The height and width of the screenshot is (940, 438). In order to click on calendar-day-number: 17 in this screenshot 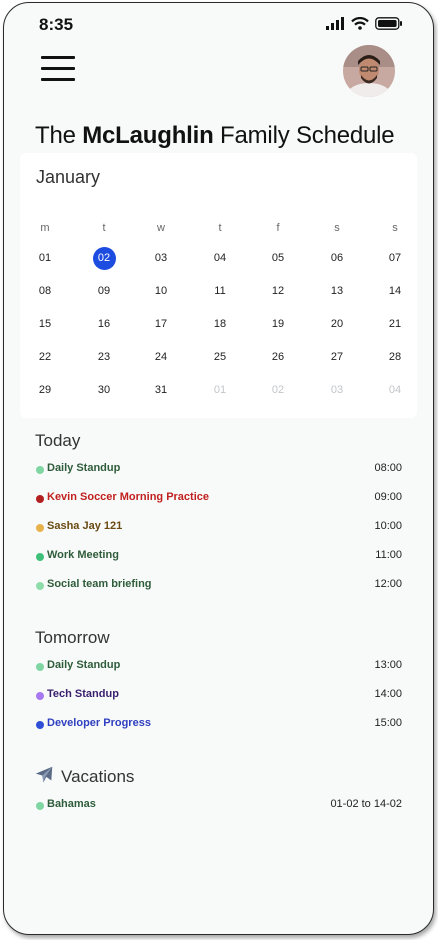, I will do `click(161, 324)`.